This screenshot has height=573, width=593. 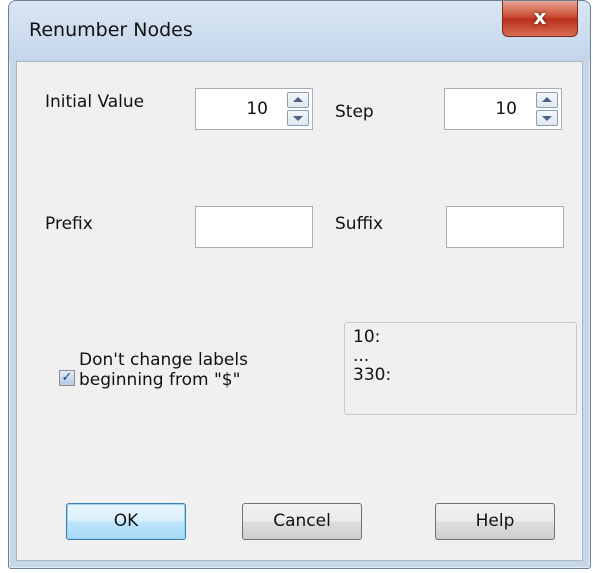 I want to click on step-decrement-button, so click(x=547, y=118).